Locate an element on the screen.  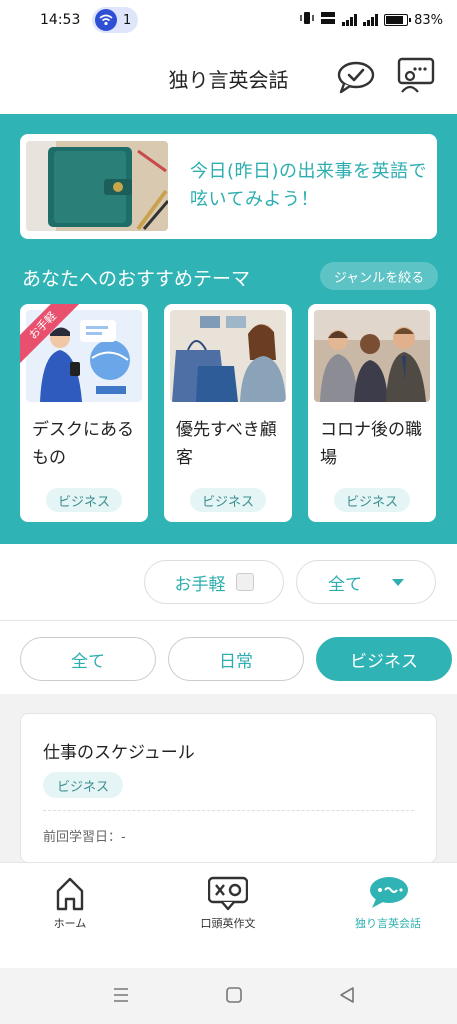
card-title: デスクにあるもの is located at coordinates (83, 444).